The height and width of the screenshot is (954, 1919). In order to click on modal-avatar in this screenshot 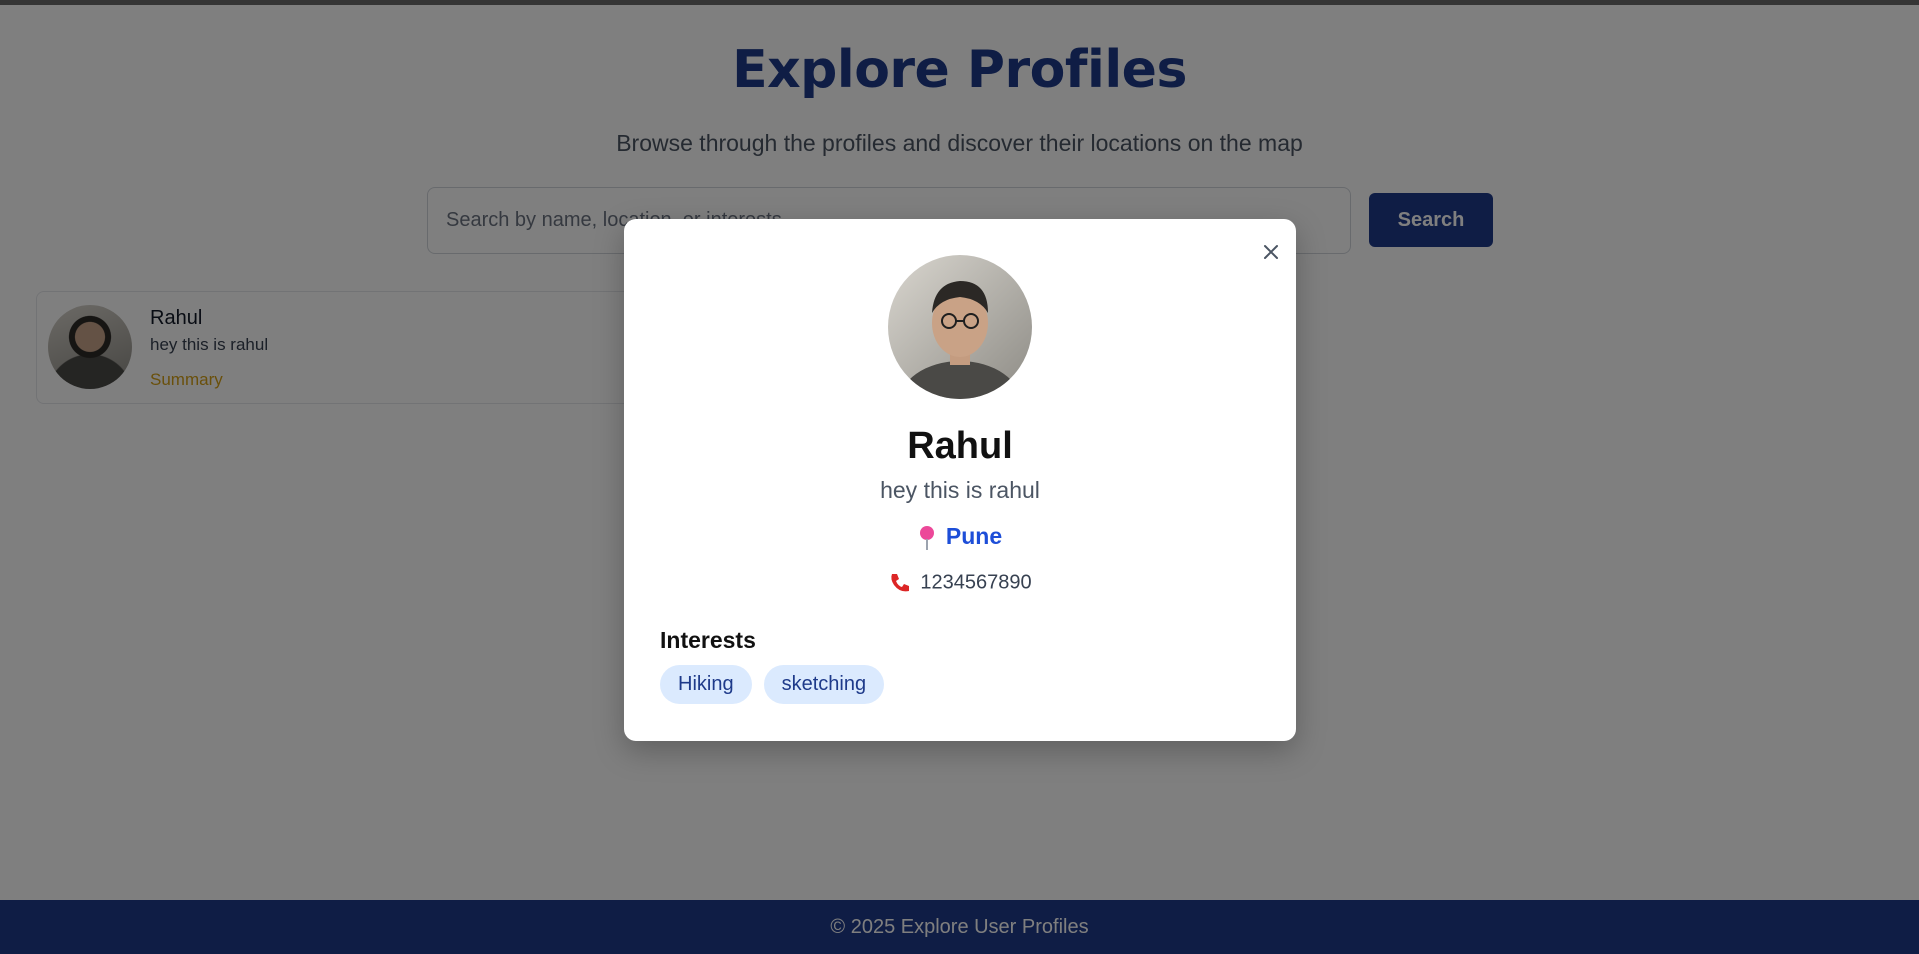, I will do `click(960, 327)`.